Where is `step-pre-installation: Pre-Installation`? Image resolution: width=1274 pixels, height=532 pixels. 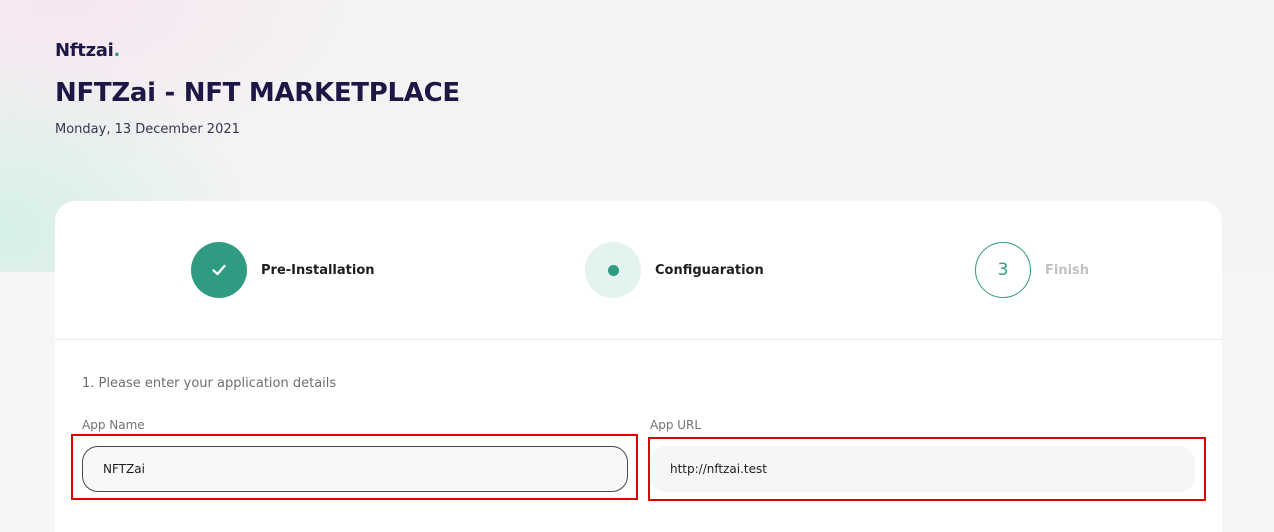 step-pre-installation: Pre-Installation is located at coordinates (283, 270).